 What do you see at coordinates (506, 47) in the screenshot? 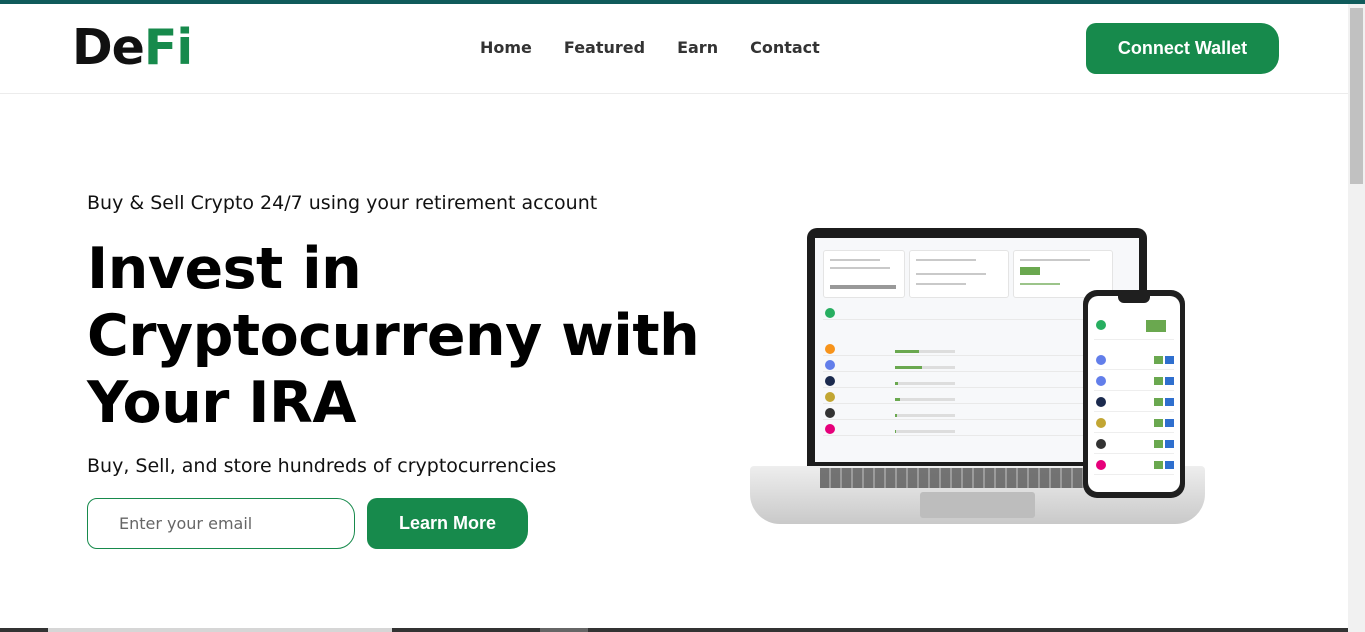
I see `nav-link-home: Home` at bounding box center [506, 47].